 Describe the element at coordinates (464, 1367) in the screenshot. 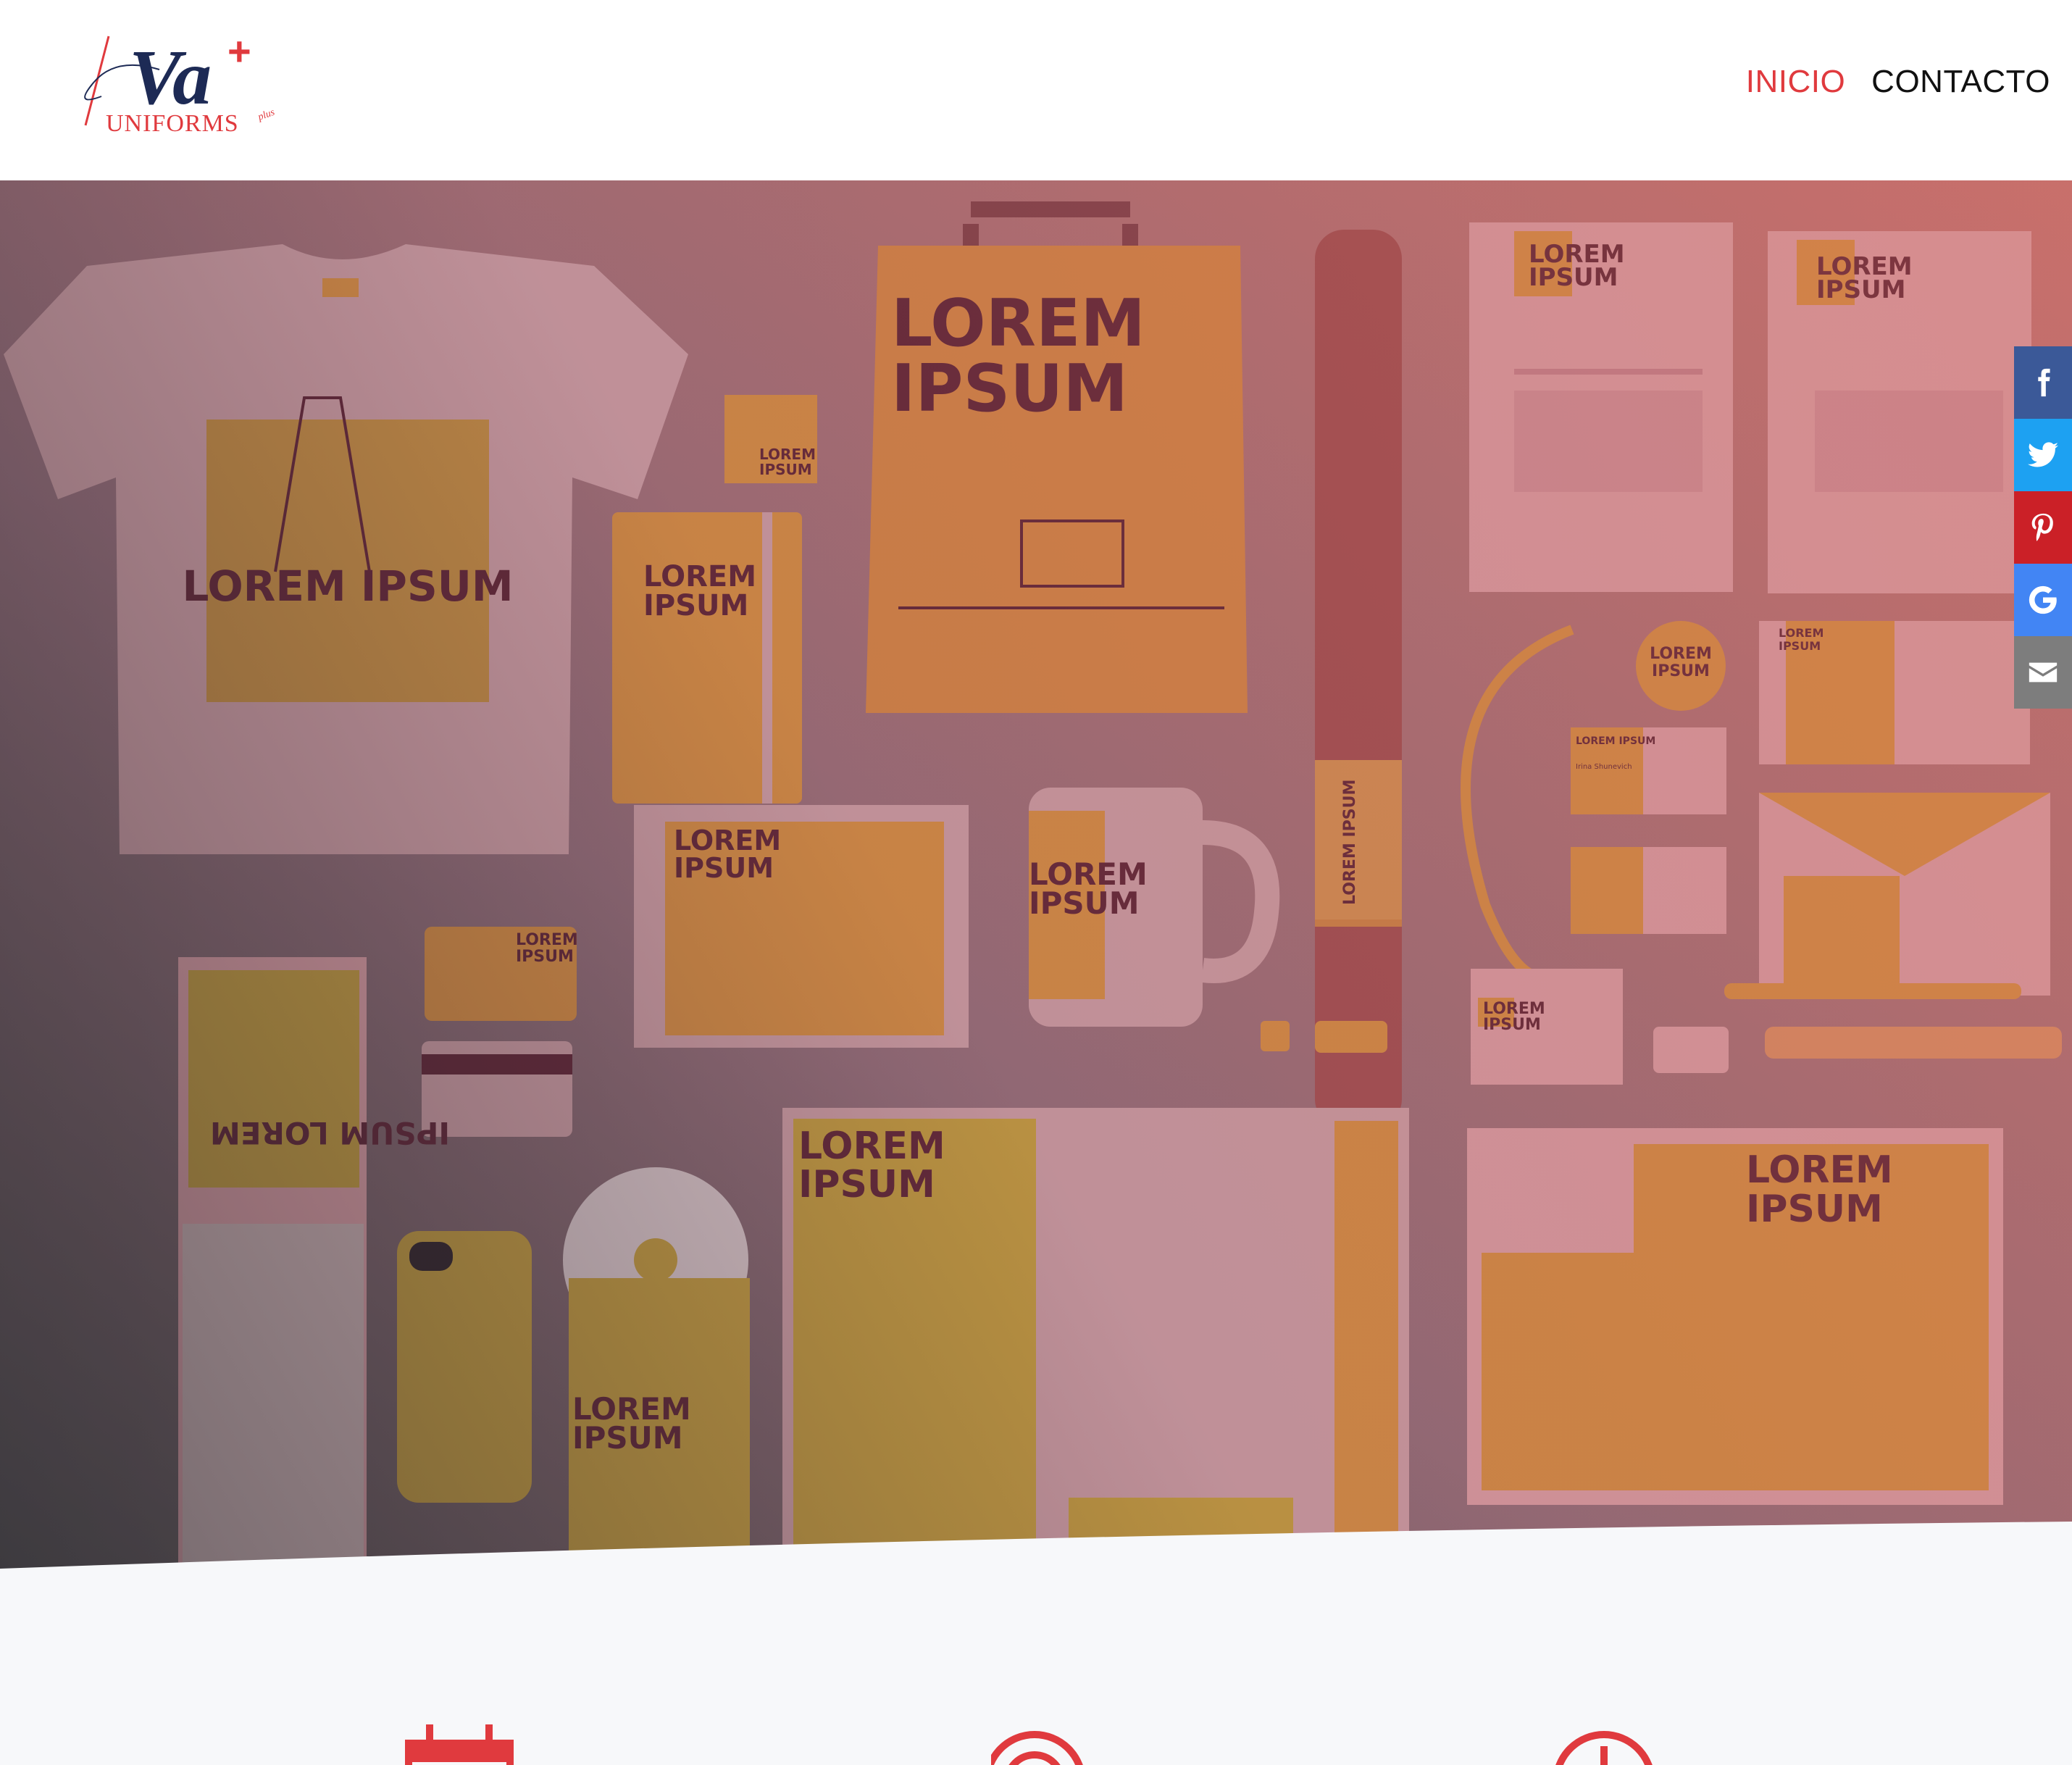

I see `phone-case-mockup` at that location.